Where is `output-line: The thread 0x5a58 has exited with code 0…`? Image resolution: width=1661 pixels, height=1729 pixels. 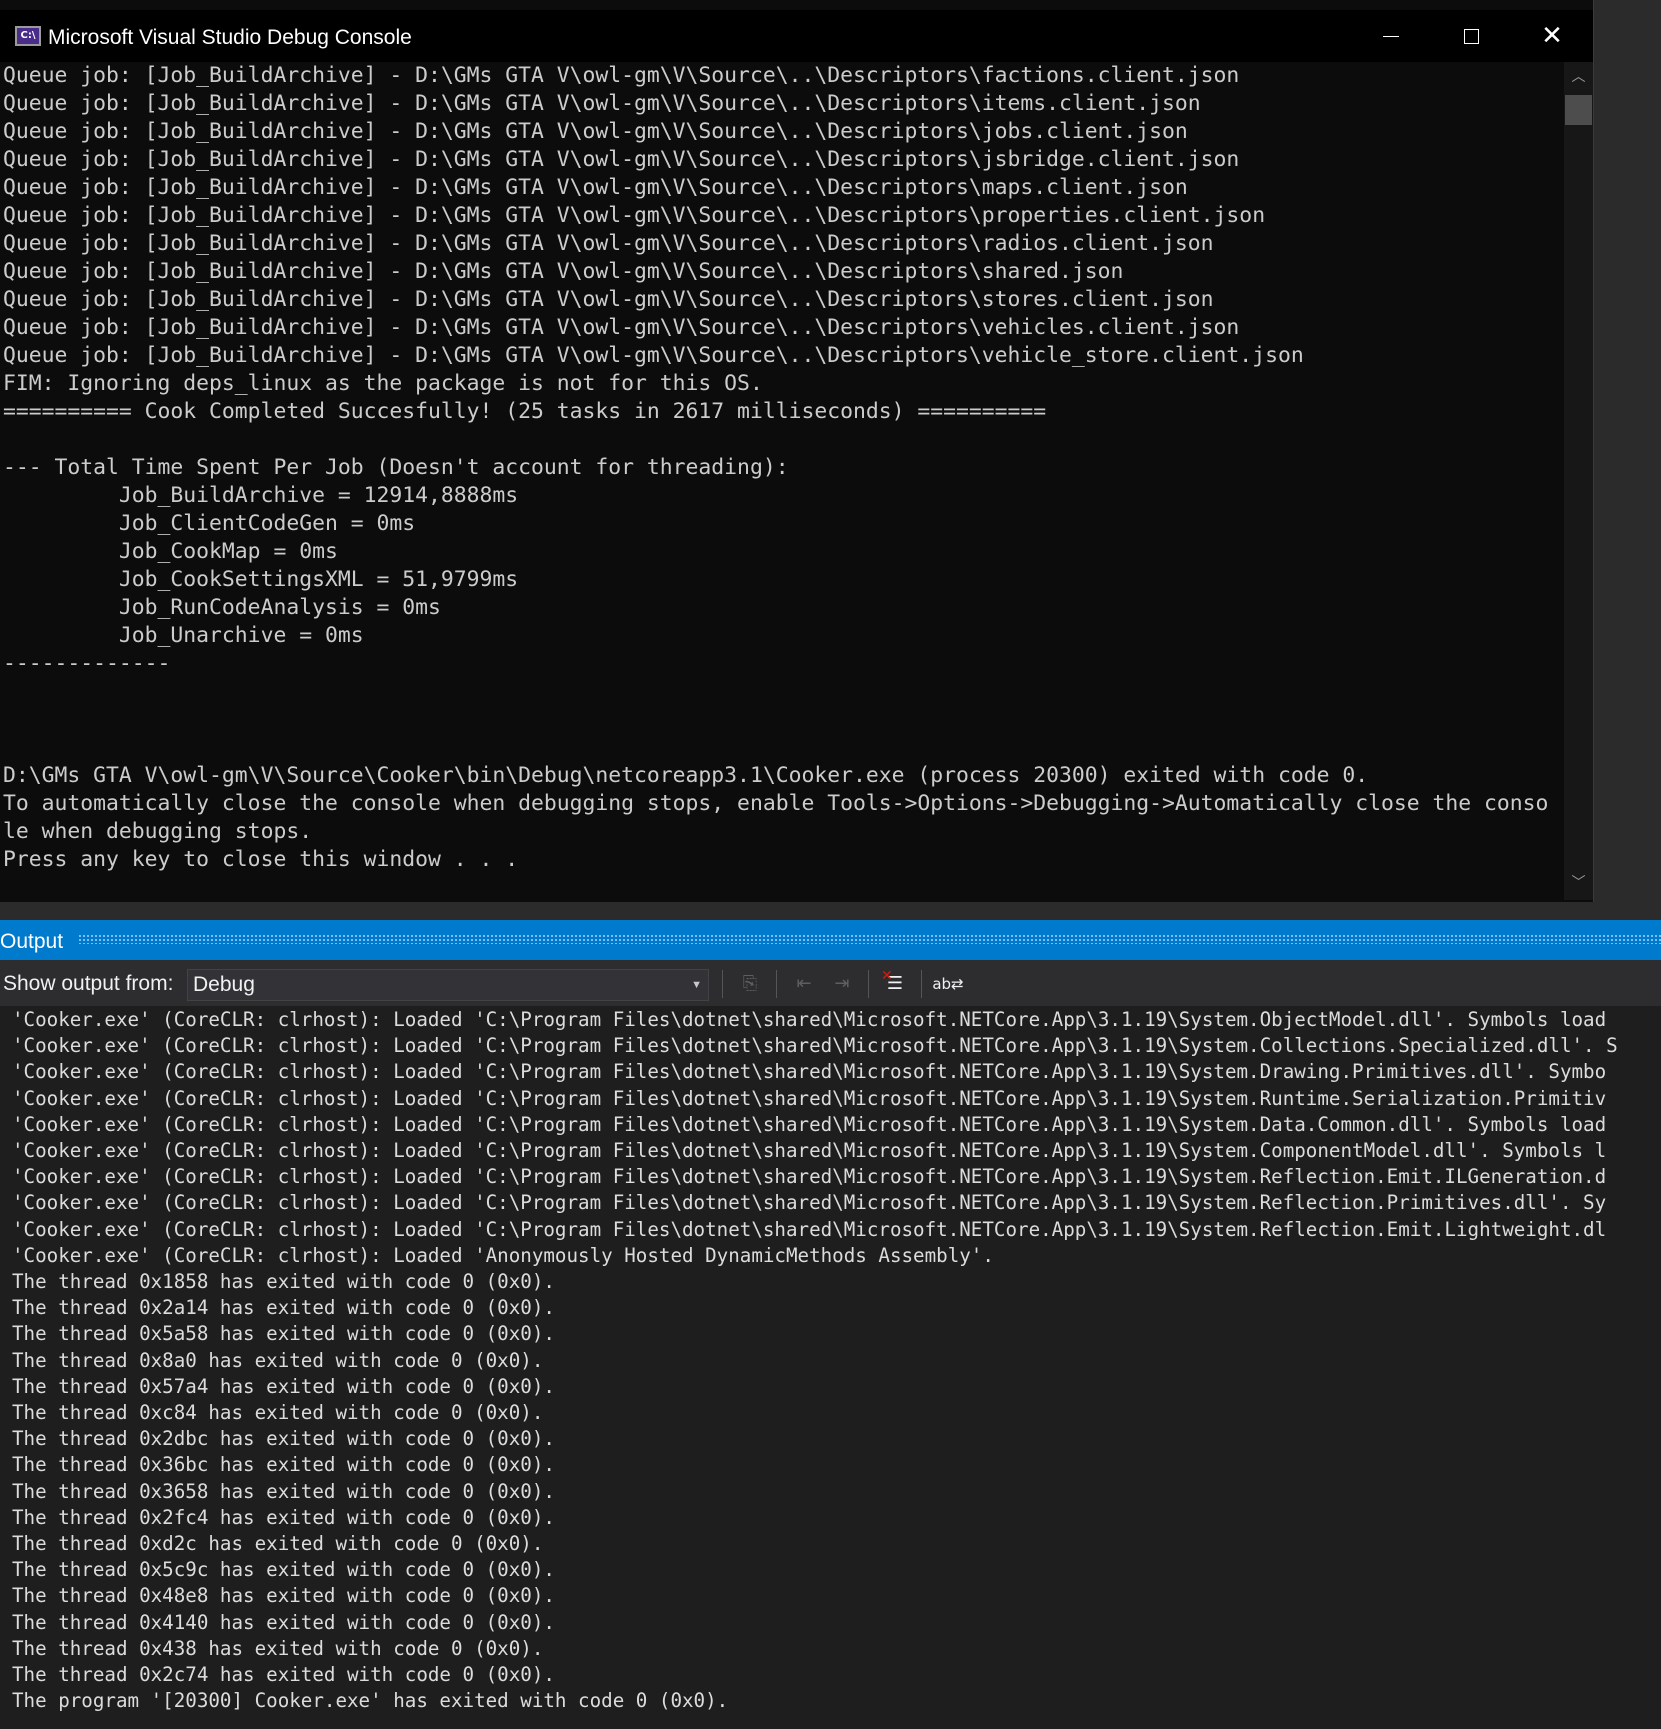
output-line: The thread 0x5a58 has exited with code 0… is located at coordinates (283, 1334).